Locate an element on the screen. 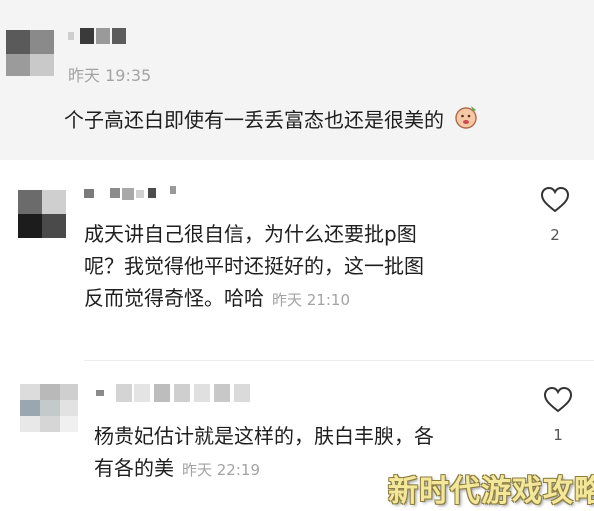 The height and width of the screenshot is (511, 594). divider is located at coordinates (339, 360).